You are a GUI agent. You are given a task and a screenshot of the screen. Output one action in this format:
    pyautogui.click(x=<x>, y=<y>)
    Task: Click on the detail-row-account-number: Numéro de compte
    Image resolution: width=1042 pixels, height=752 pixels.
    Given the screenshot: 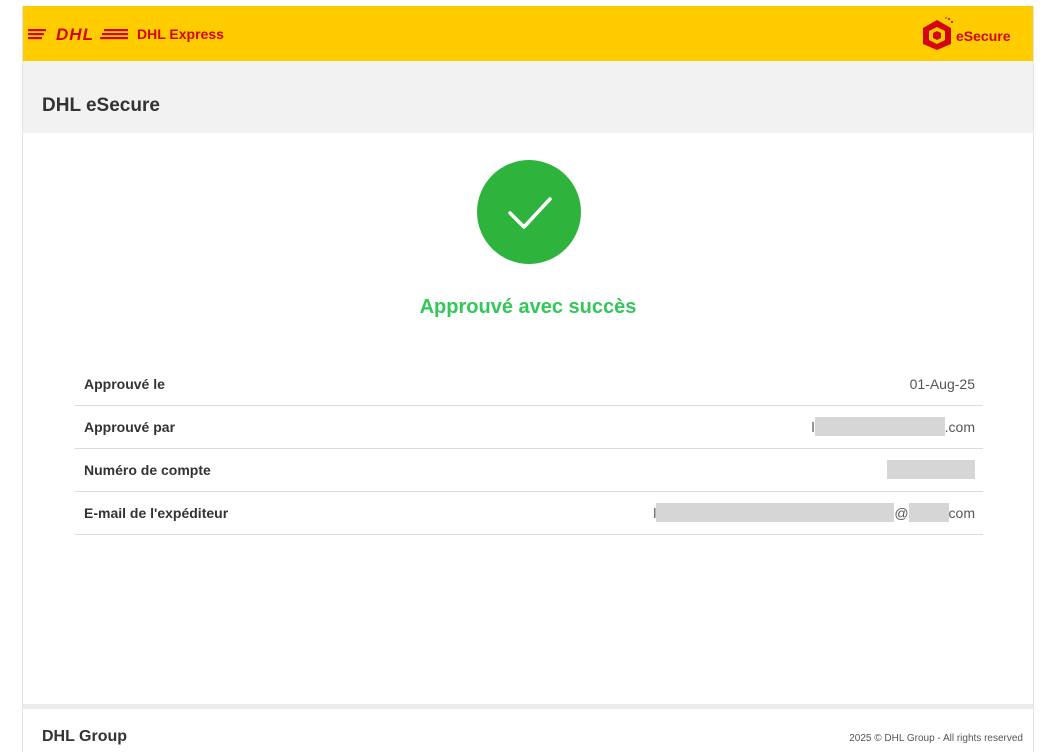 What is the action you would take?
    pyautogui.click(x=529, y=470)
    